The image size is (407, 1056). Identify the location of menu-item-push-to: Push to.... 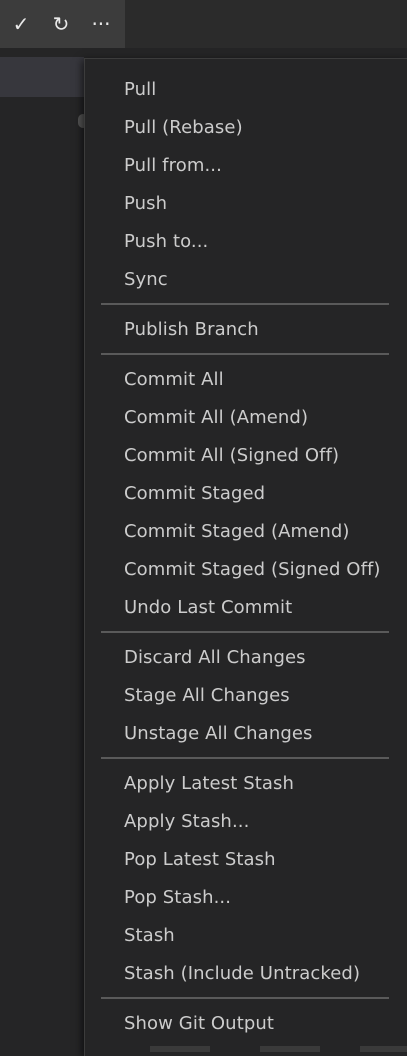
(246, 241).